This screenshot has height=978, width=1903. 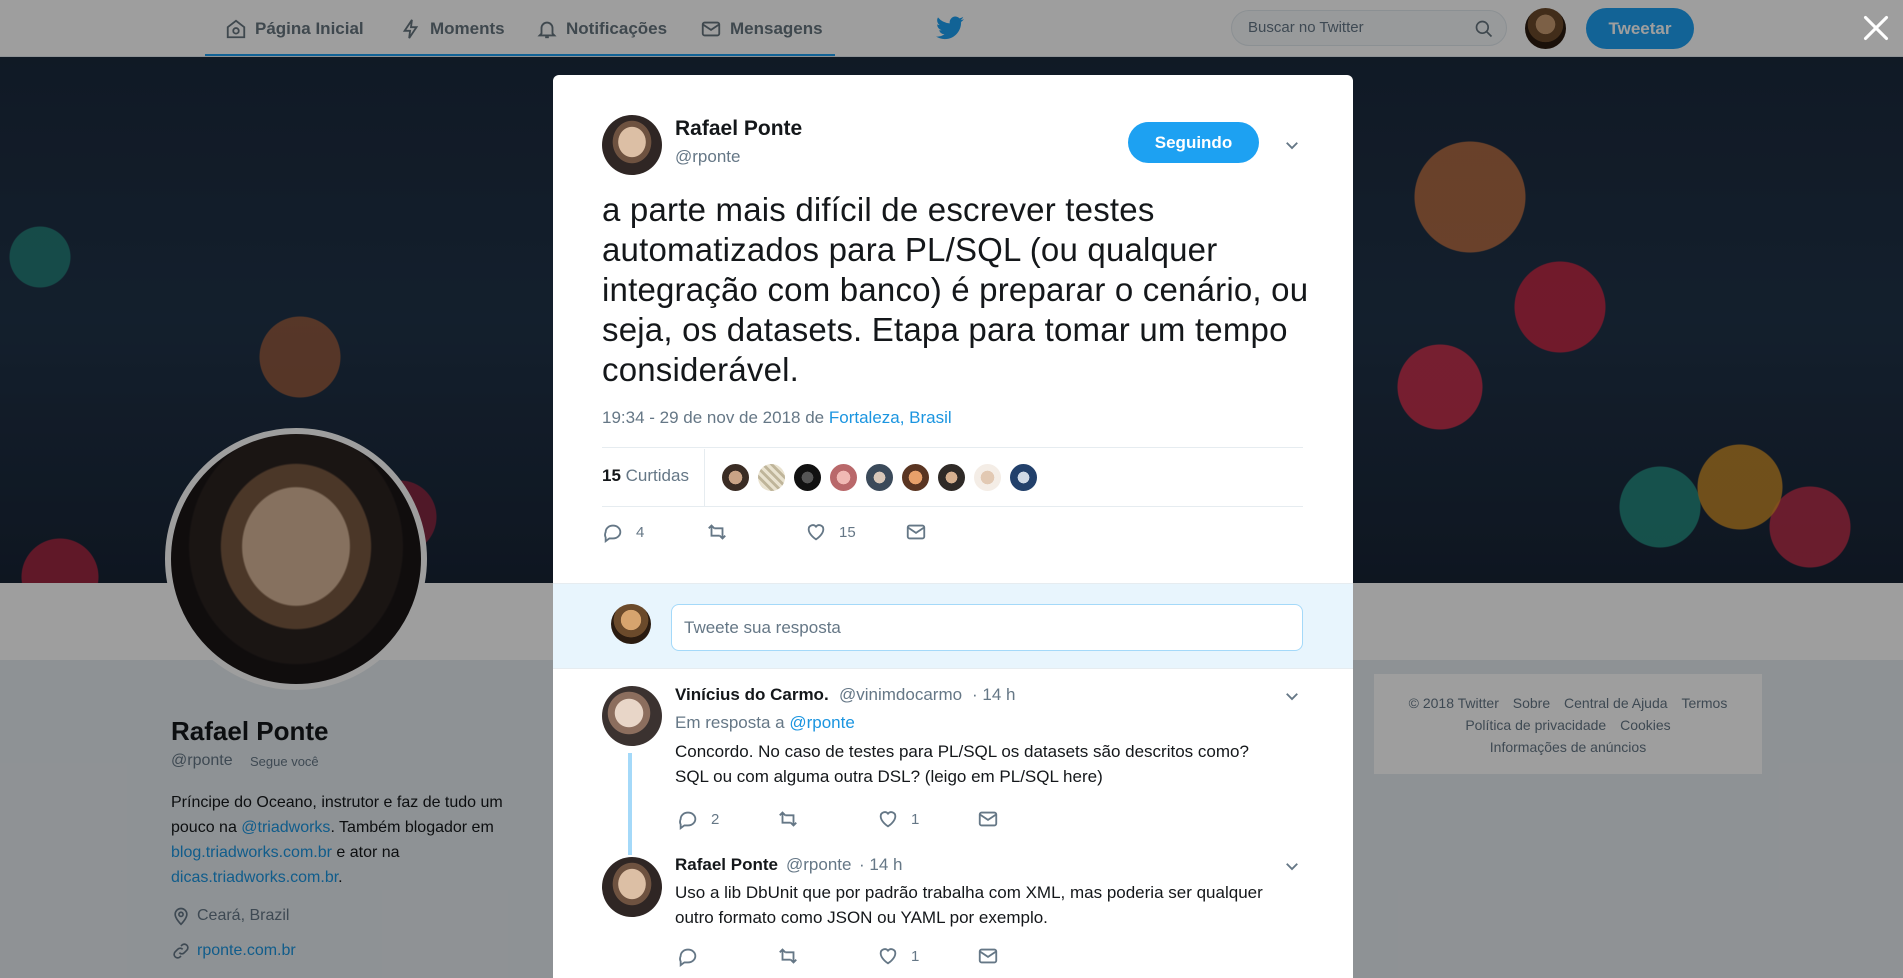 I want to click on reply-author-handle: @rponte, so click(x=818, y=865).